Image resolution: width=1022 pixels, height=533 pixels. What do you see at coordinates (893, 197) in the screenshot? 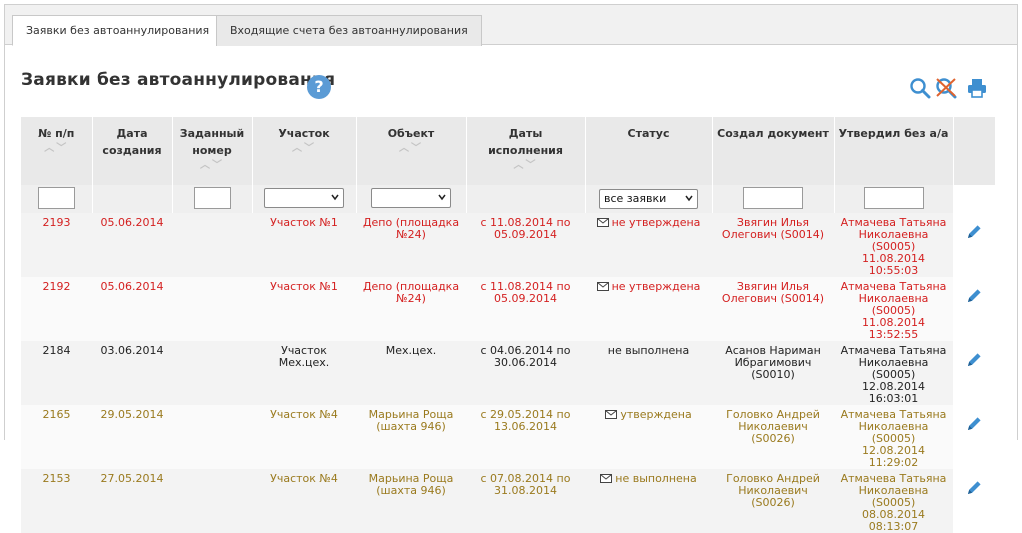
I see `filter-approver-input` at bounding box center [893, 197].